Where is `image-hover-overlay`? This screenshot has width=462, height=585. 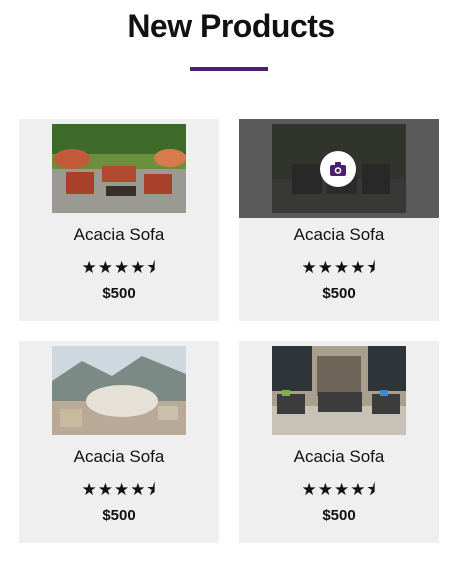 image-hover-overlay is located at coordinates (339, 168).